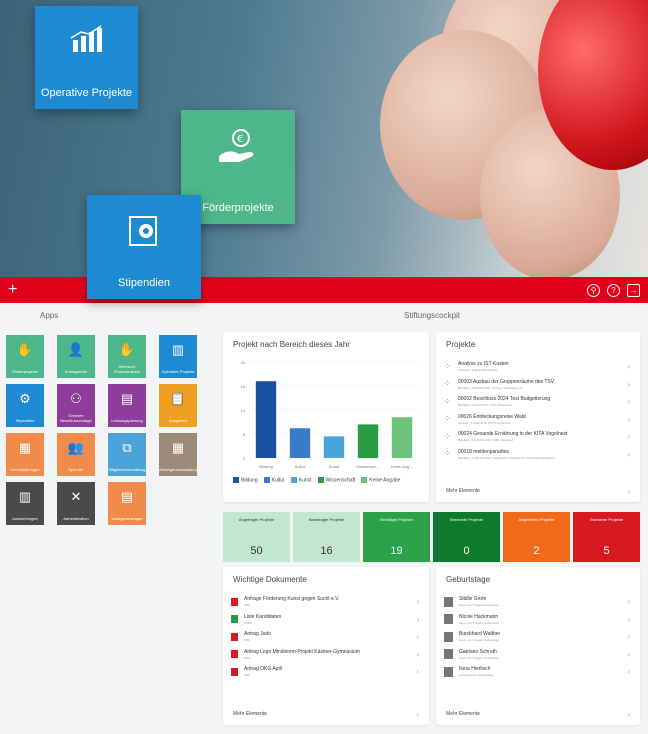 This screenshot has height=734, width=648. What do you see at coordinates (127, 503) in the screenshot?
I see `app-tile: ▤ Vorlagenmanager` at bounding box center [127, 503].